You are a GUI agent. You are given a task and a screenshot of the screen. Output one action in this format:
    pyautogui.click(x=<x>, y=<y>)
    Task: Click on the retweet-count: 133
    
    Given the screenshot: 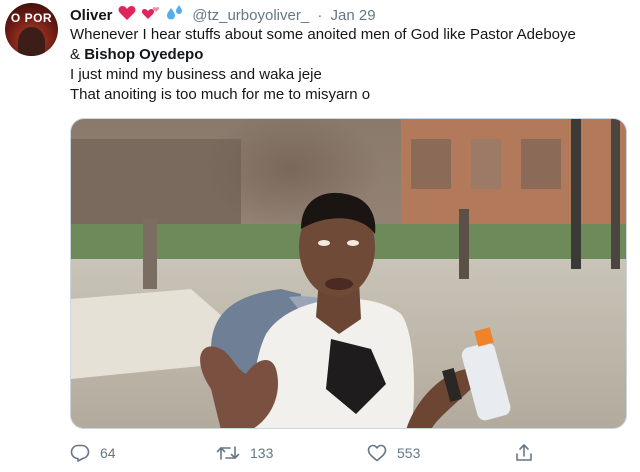 What is the action you would take?
    pyautogui.click(x=262, y=453)
    